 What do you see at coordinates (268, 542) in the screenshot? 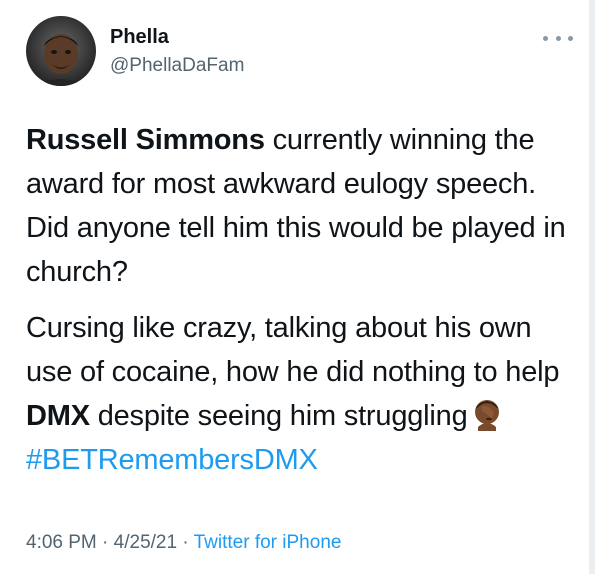
I see `tweet-source-link: Twitter for iPhone` at bounding box center [268, 542].